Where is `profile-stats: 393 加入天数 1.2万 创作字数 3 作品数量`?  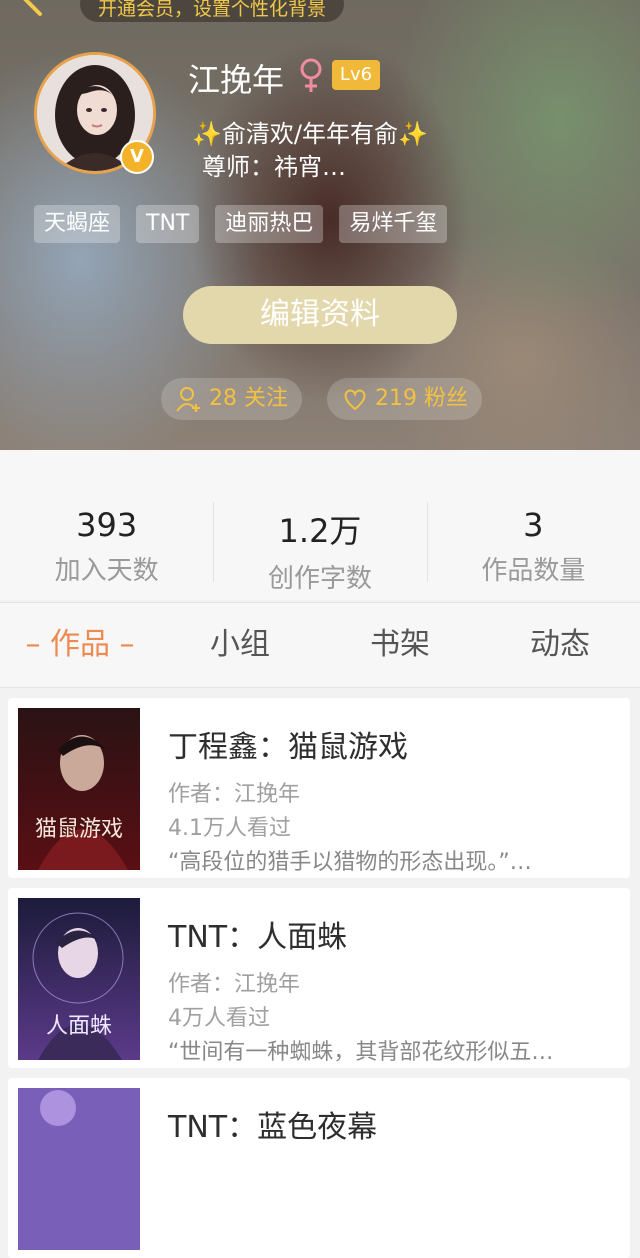
profile-stats: 393 加入天数 1.2万 创作字数 3 作品数量 is located at coordinates (320, 525).